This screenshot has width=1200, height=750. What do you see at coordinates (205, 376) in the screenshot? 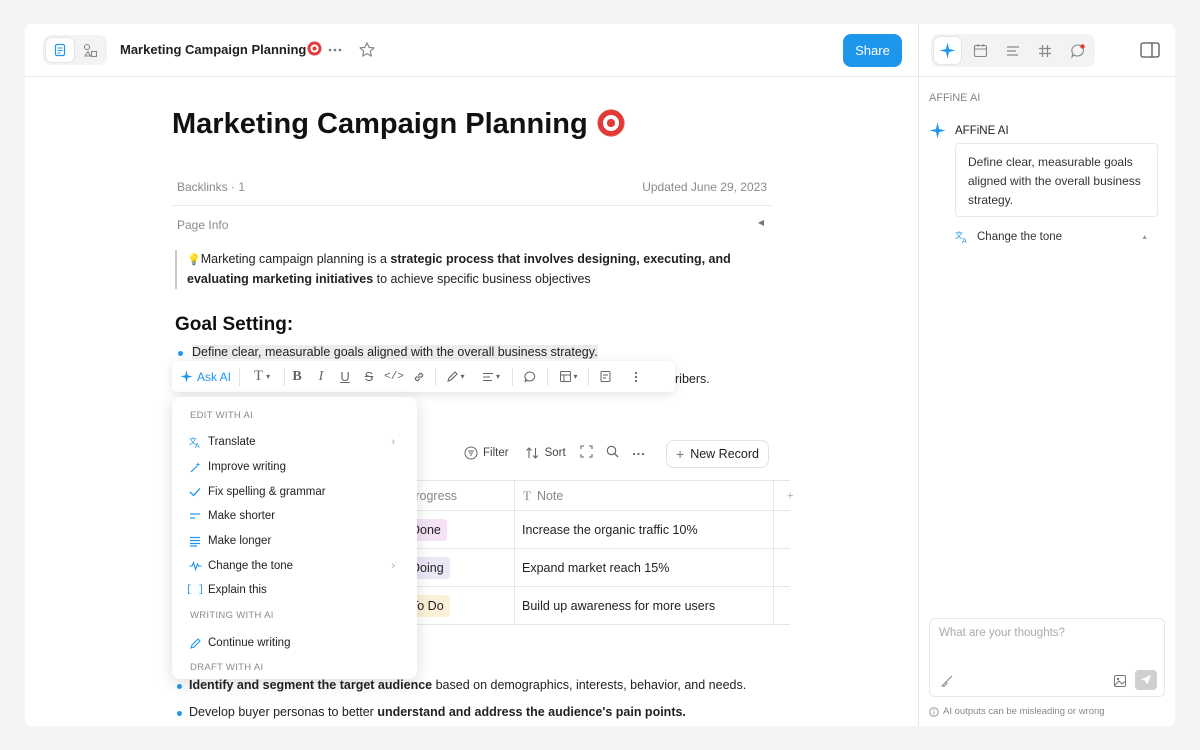
I see `ask-ai-button: Ask AI` at bounding box center [205, 376].